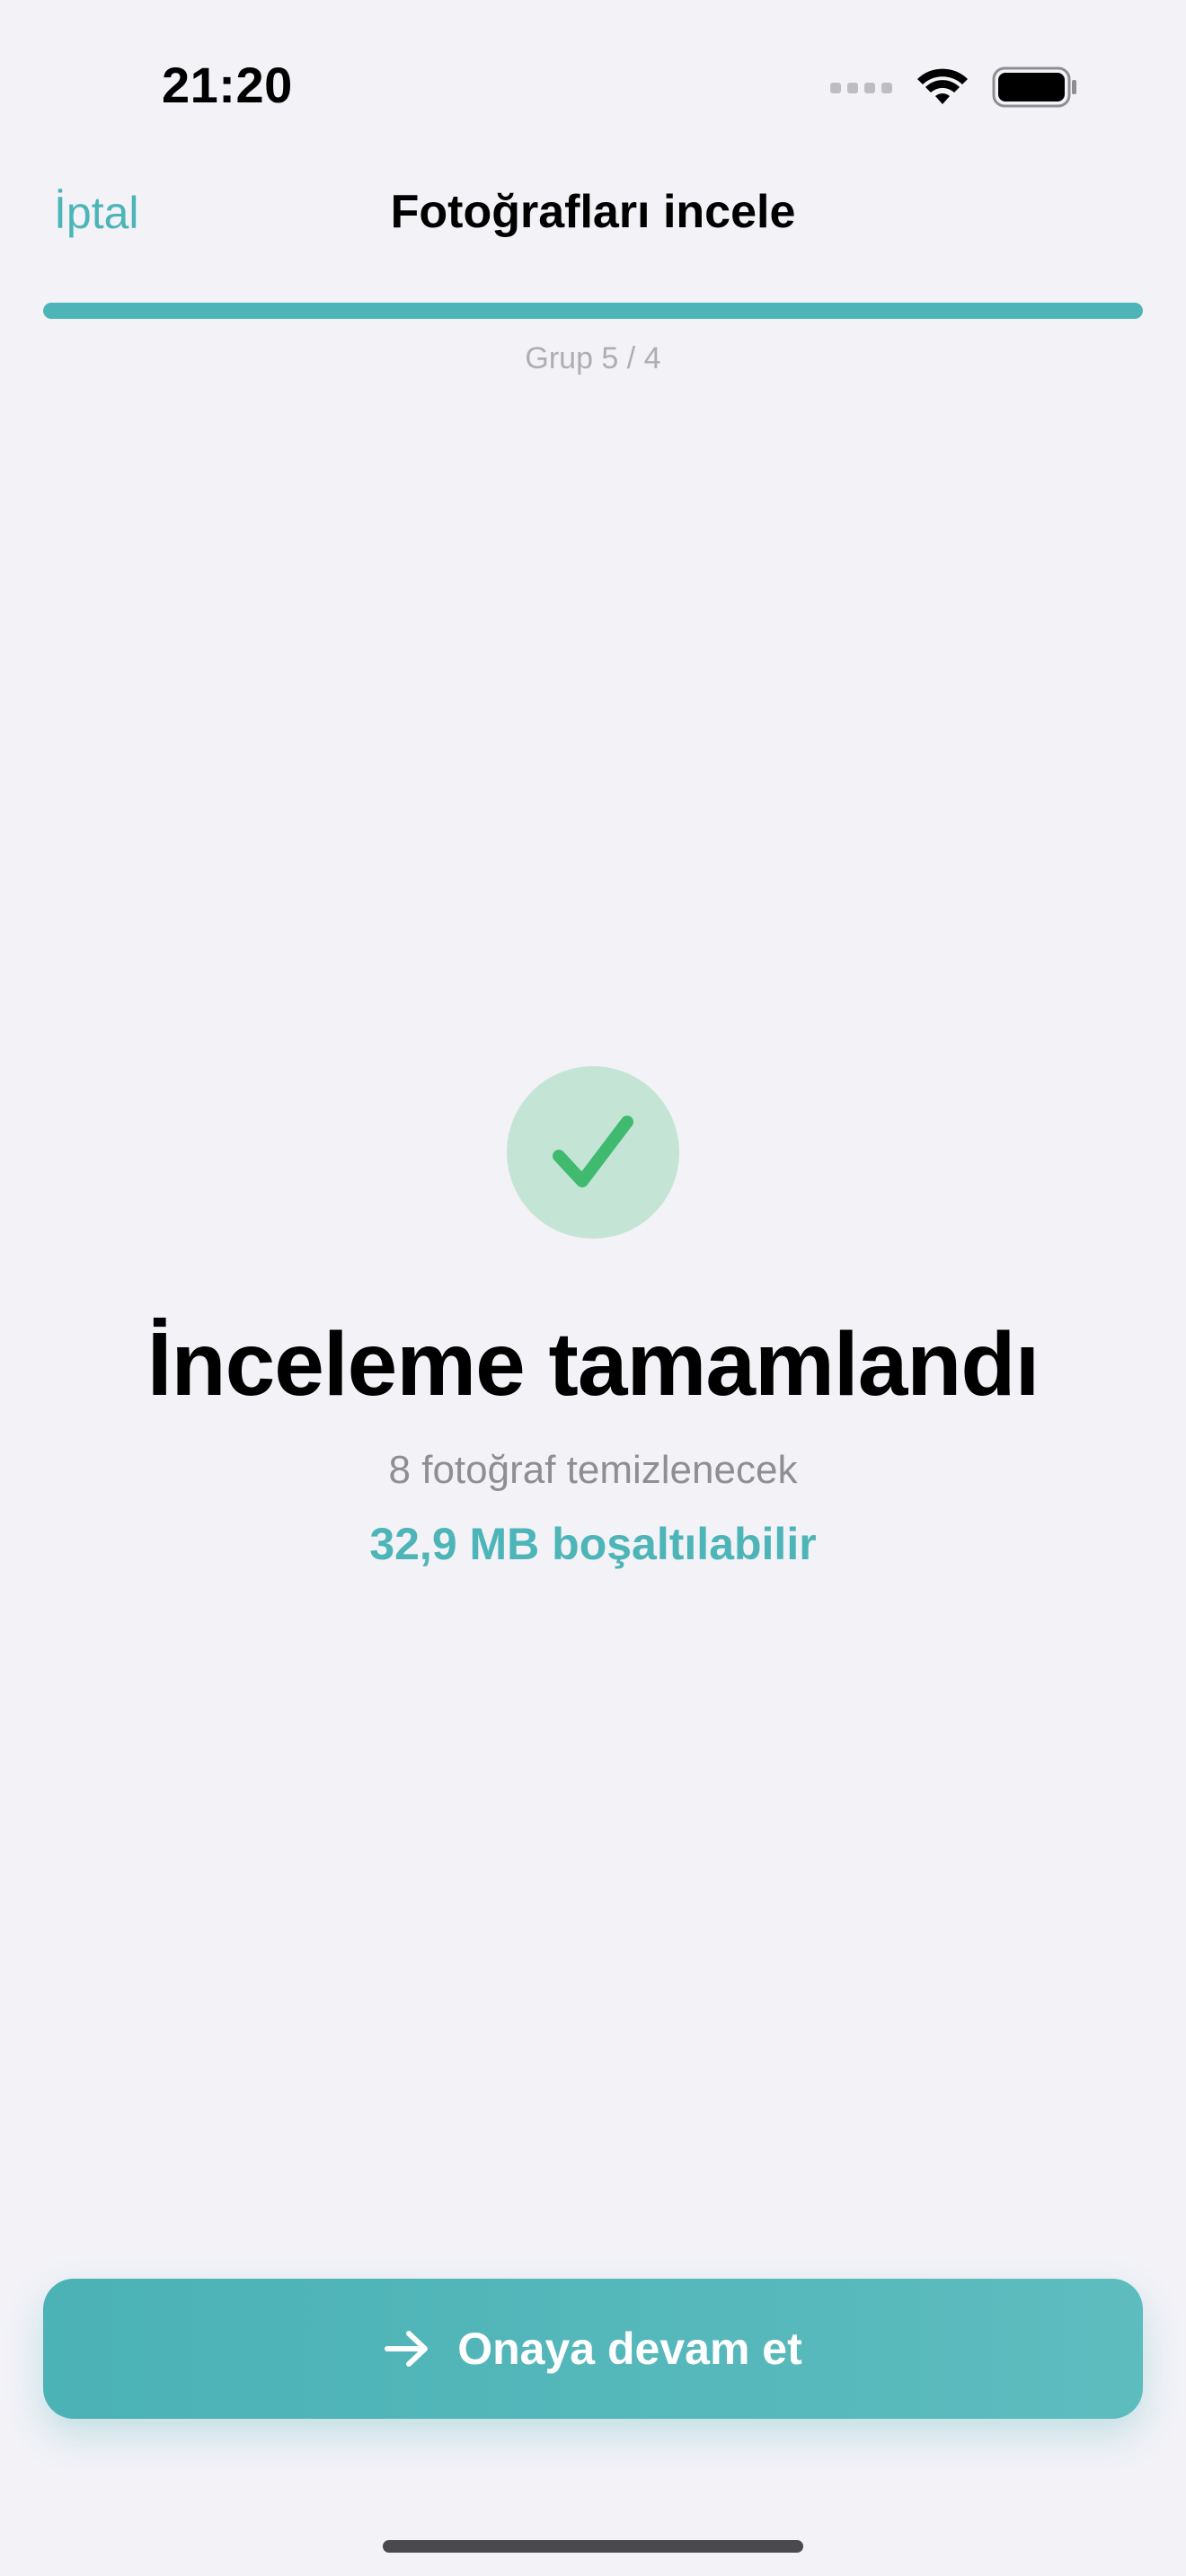  I want to click on success-badge, so click(593, 1152).